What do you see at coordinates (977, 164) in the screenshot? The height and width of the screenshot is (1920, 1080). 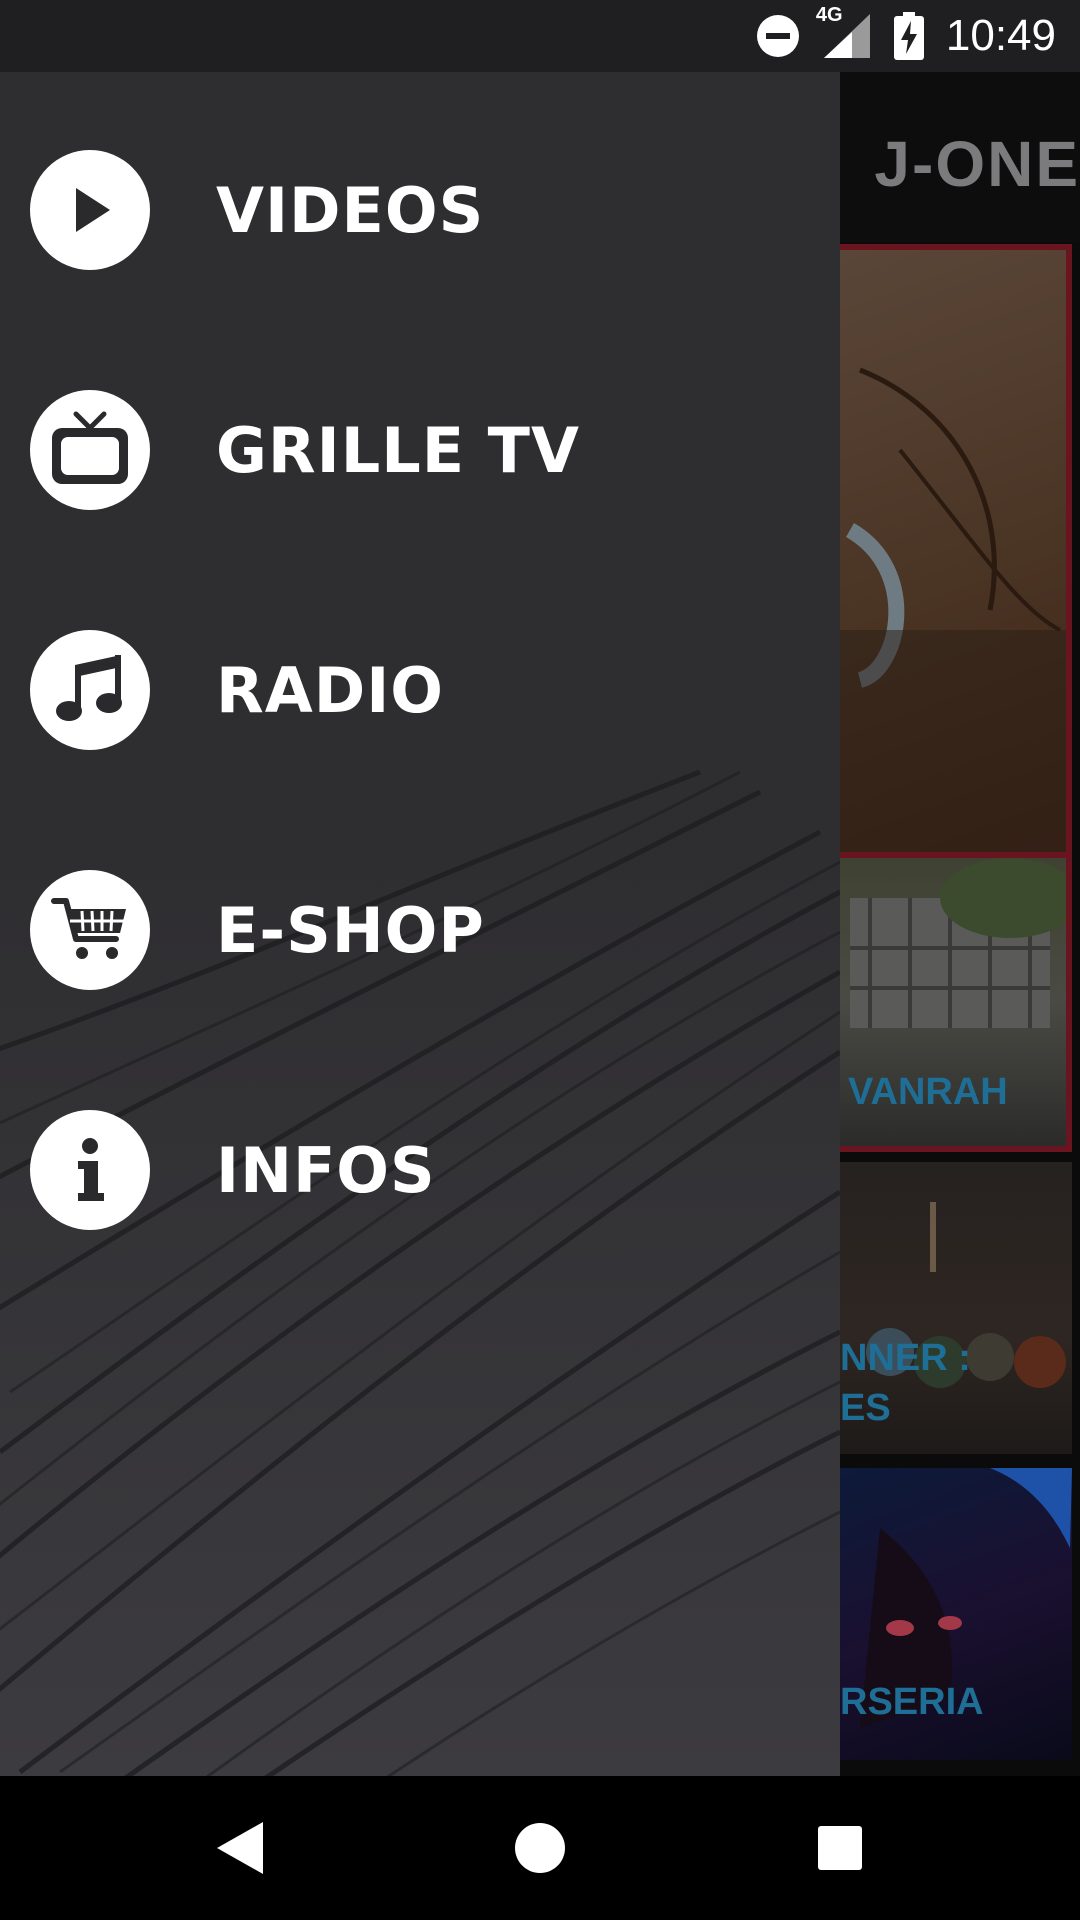 I see `app-logo: J-ONE` at bounding box center [977, 164].